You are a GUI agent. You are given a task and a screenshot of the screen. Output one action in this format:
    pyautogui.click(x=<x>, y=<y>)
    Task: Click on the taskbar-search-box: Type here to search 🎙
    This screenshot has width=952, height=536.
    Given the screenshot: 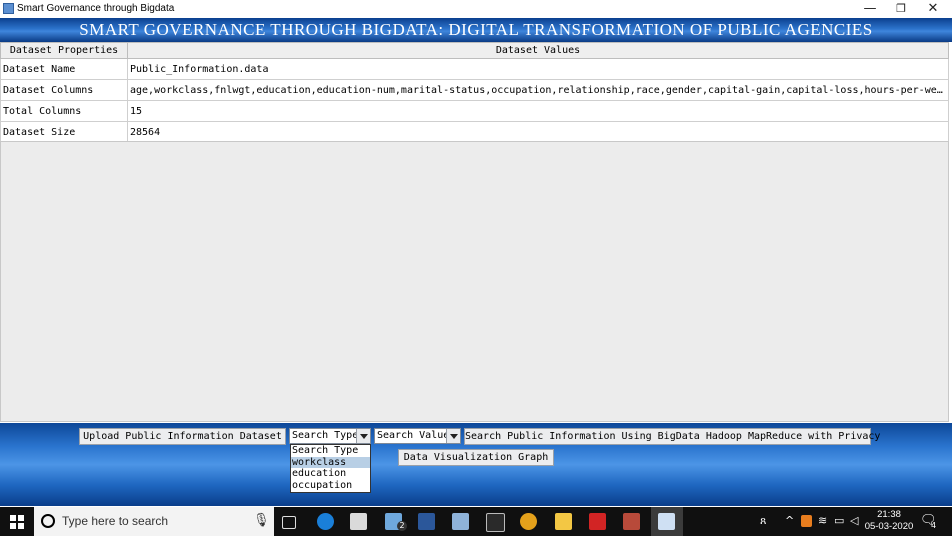 What is the action you would take?
    pyautogui.click(x=154, y=521)
    